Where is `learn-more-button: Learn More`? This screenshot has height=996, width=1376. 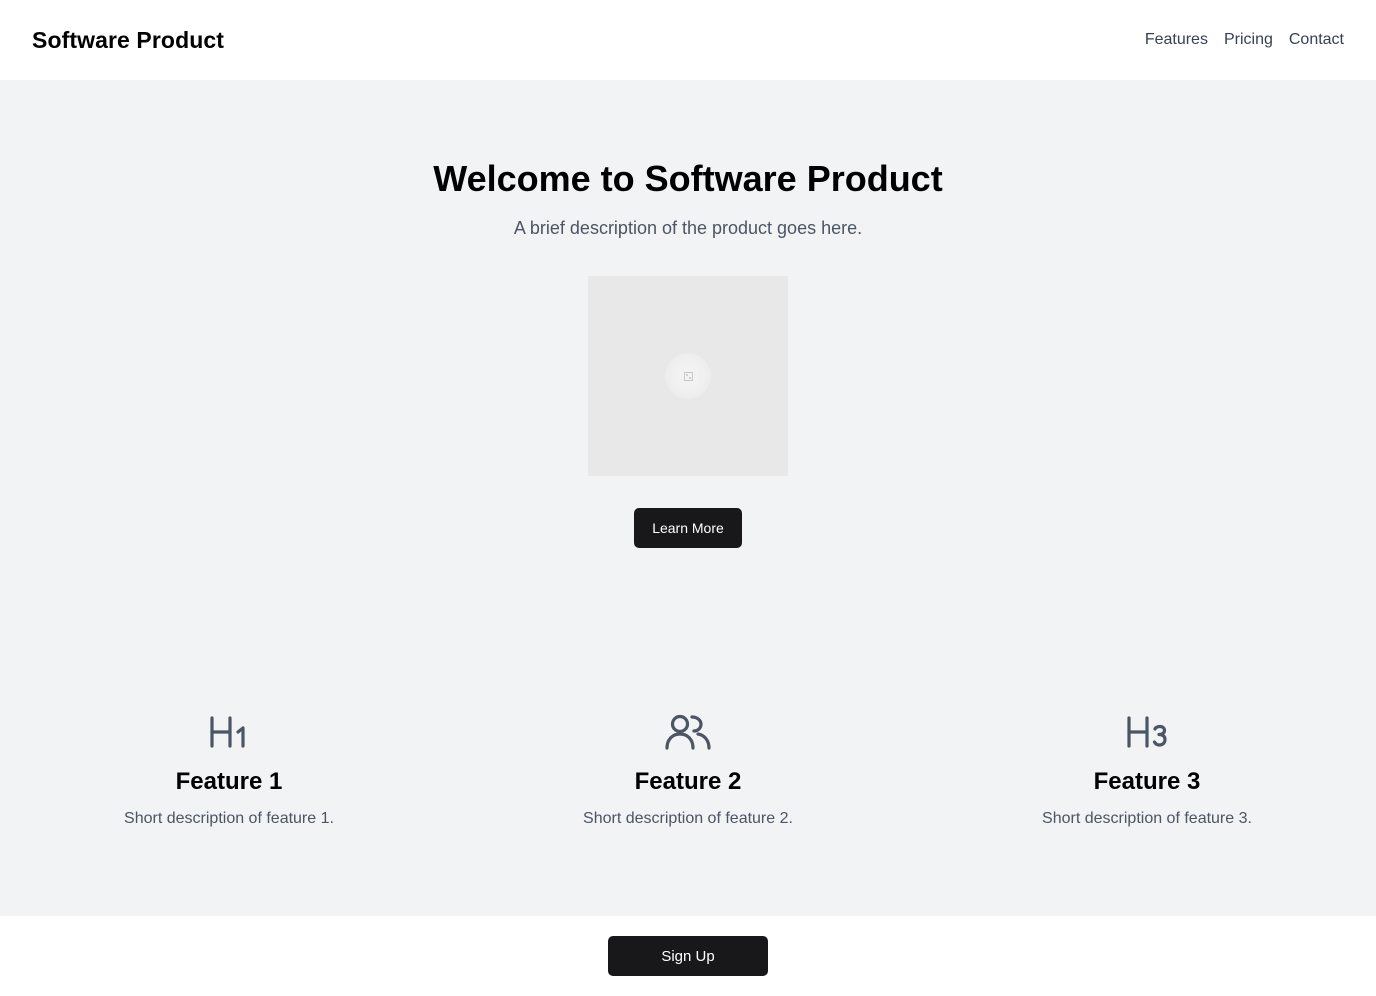 learn-more-button: Learn More is located at coordinates (688, 528).